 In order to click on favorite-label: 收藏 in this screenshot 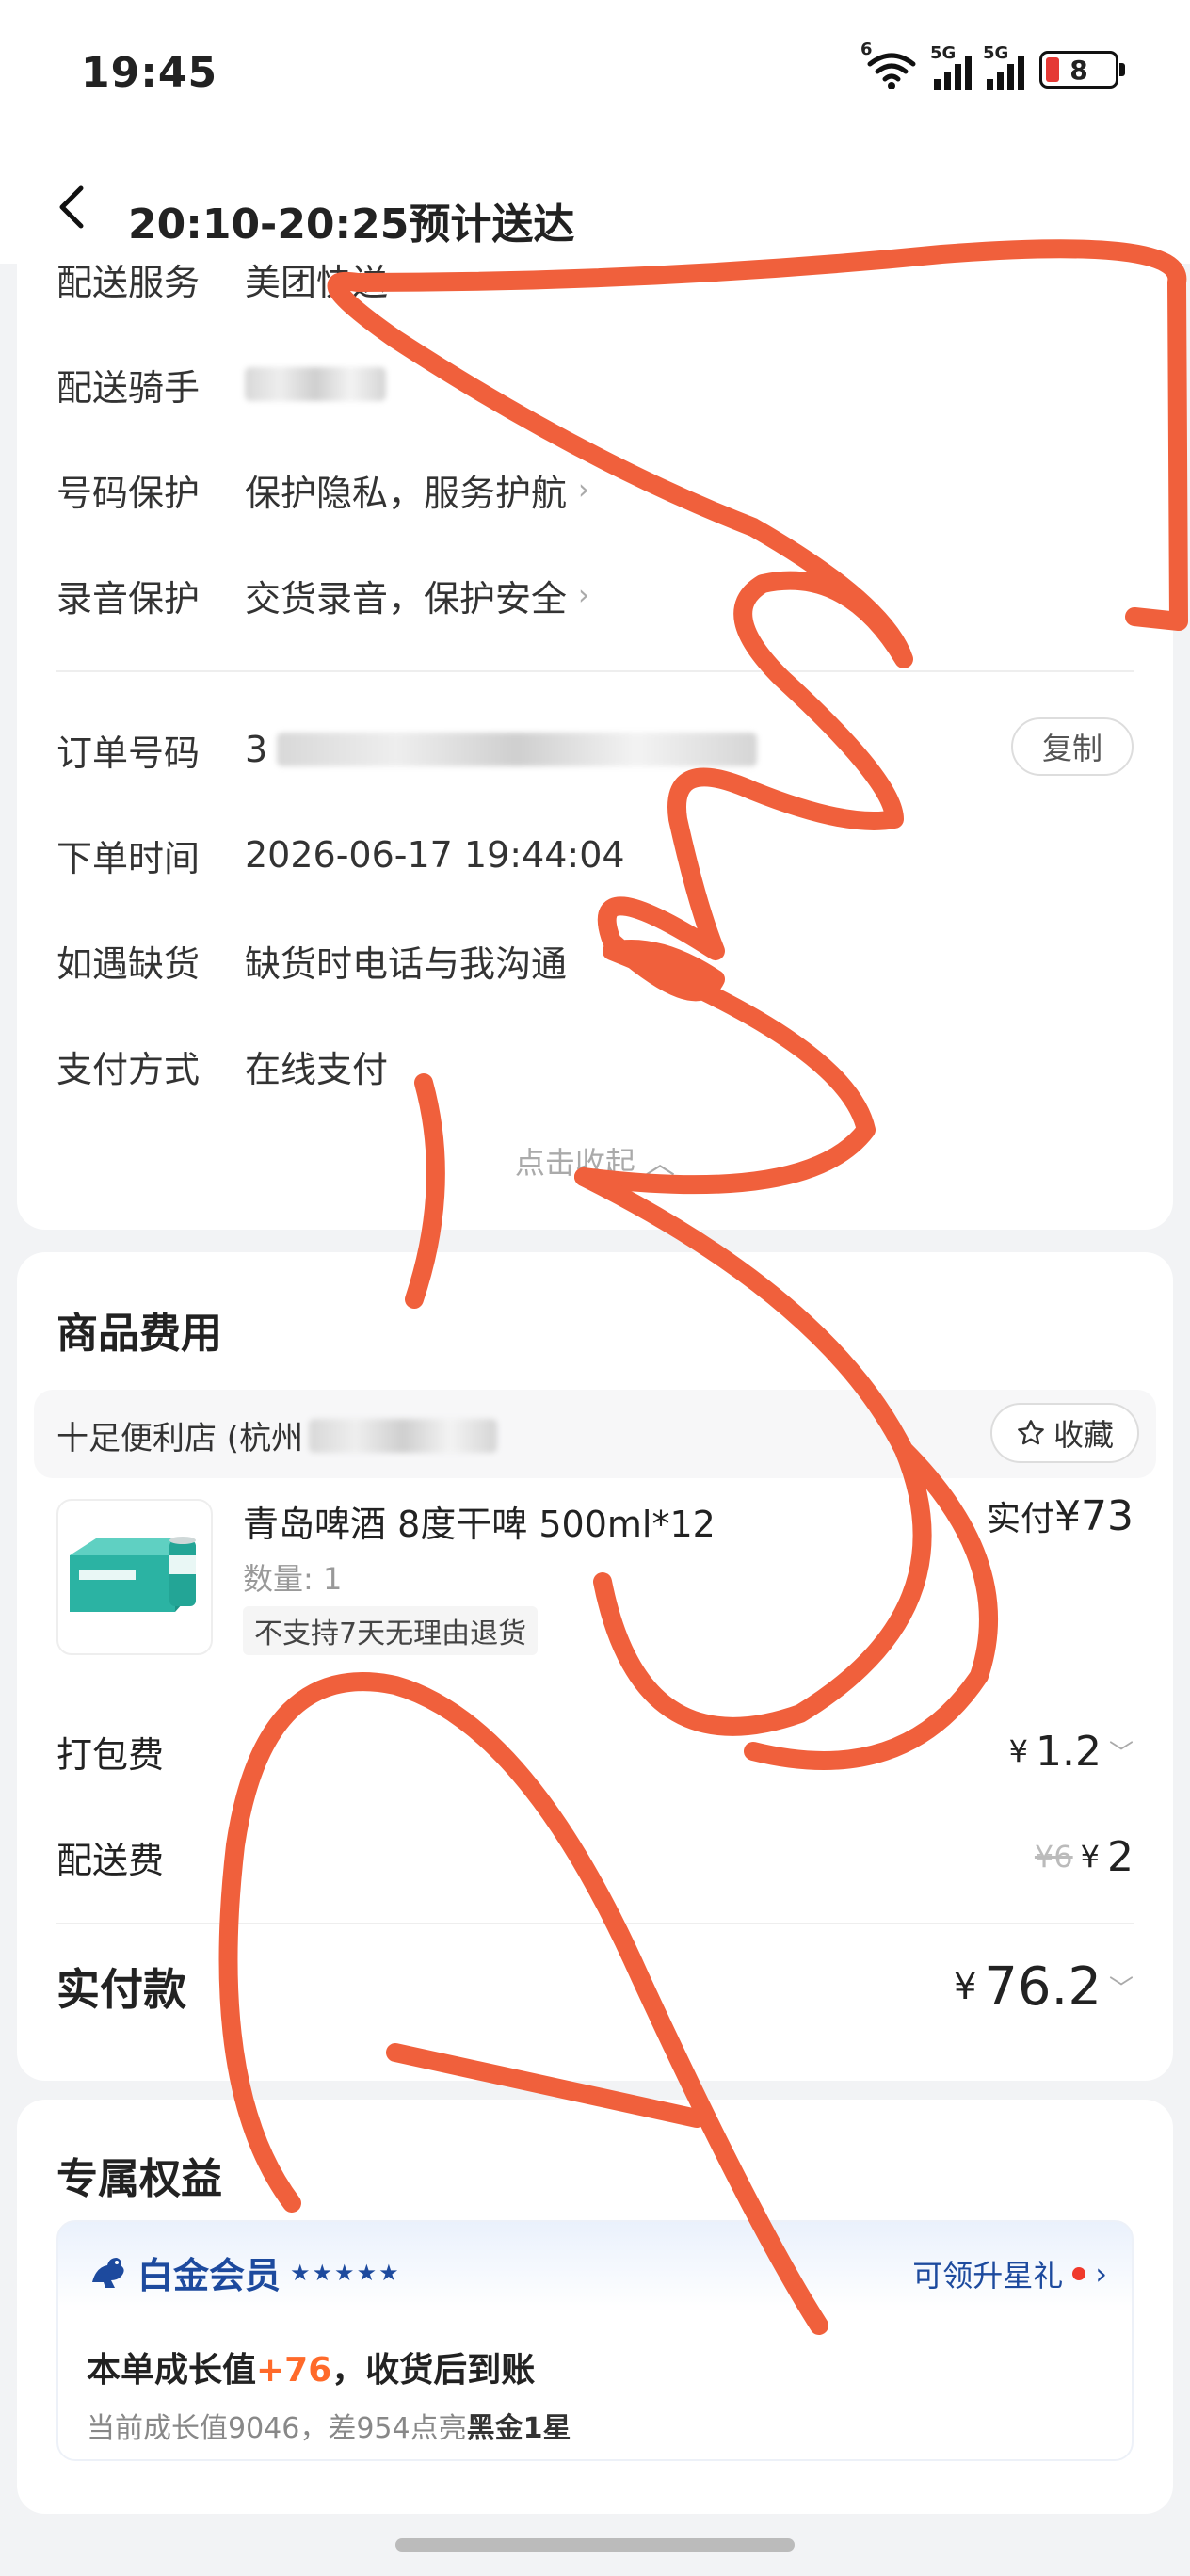, I will do `click(1083, 1435)`.